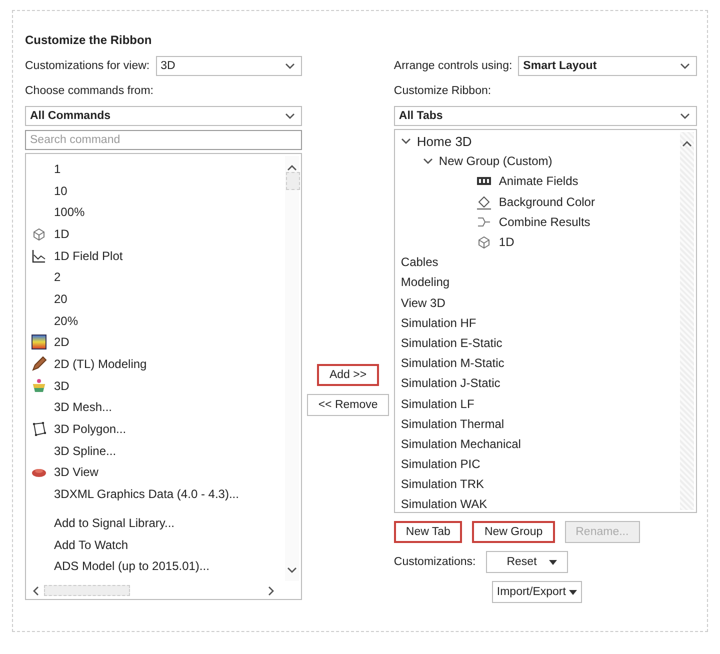  What do you see at coordinates (513, 532) in the screenshot?
I see `new-group-button: New Group` at bounding box center [513, 532].